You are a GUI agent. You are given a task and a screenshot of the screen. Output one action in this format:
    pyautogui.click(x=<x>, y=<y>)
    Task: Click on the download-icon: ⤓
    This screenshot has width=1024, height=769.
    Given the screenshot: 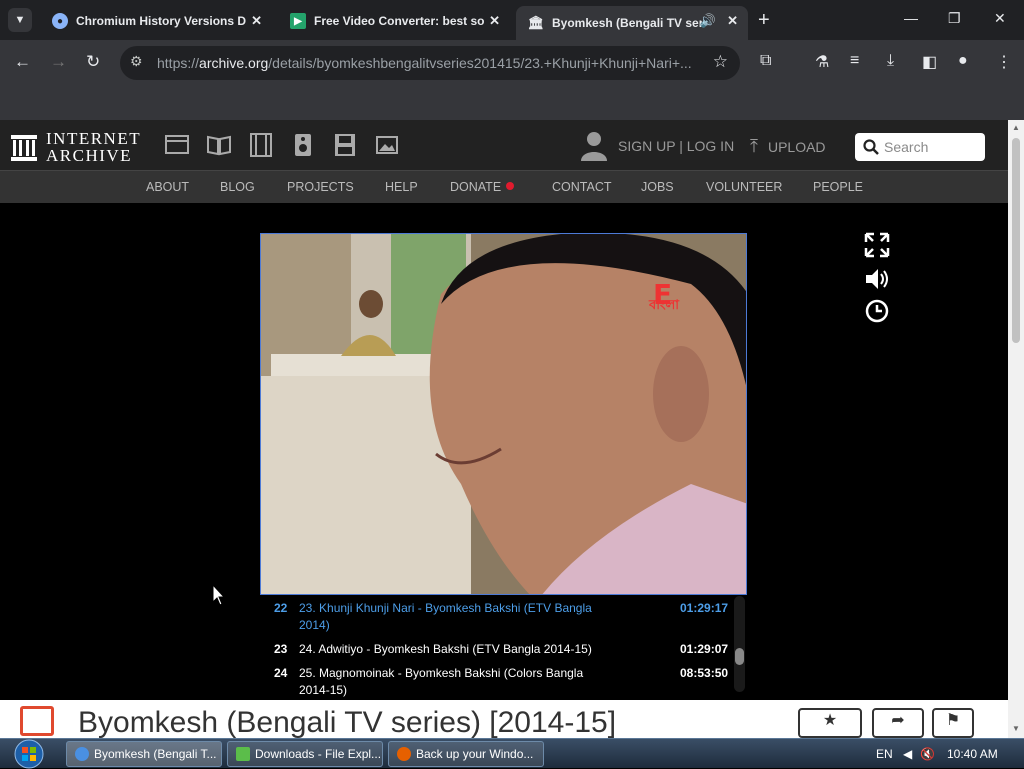 What is the action you would take?
    pyautogui.click(x=890, y=61)
    